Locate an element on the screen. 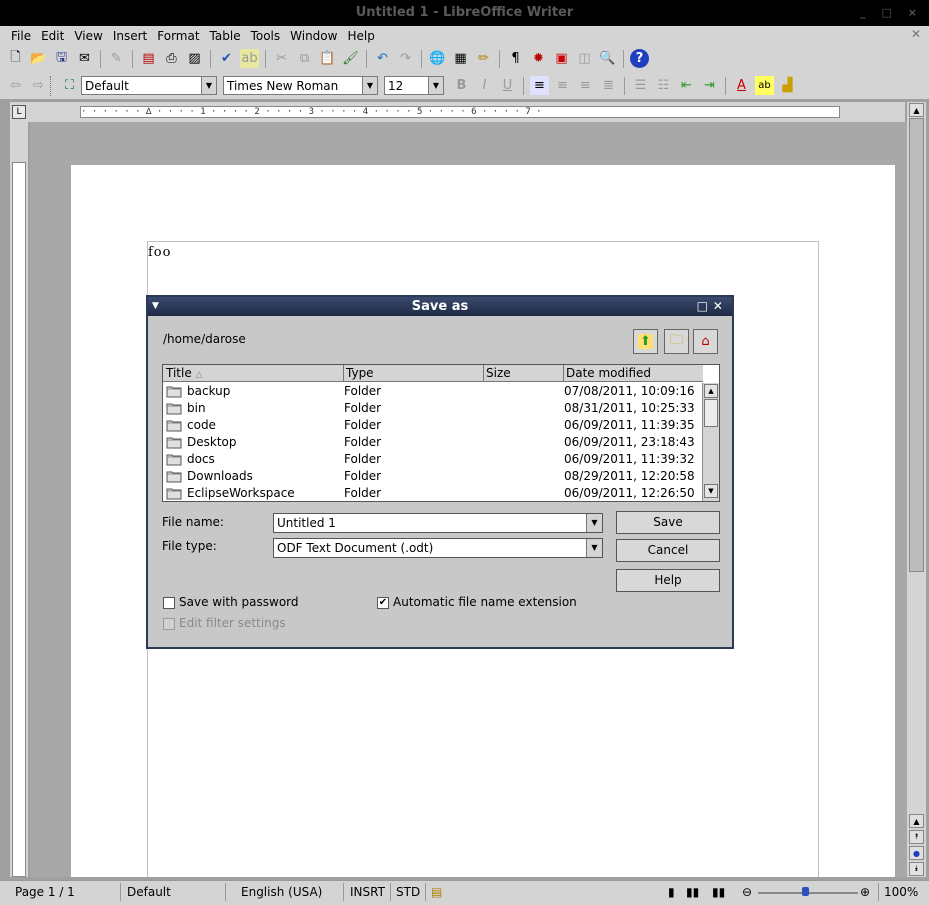 The image size is (929, 905). save-button: Save is located at coordinates (668, 522).